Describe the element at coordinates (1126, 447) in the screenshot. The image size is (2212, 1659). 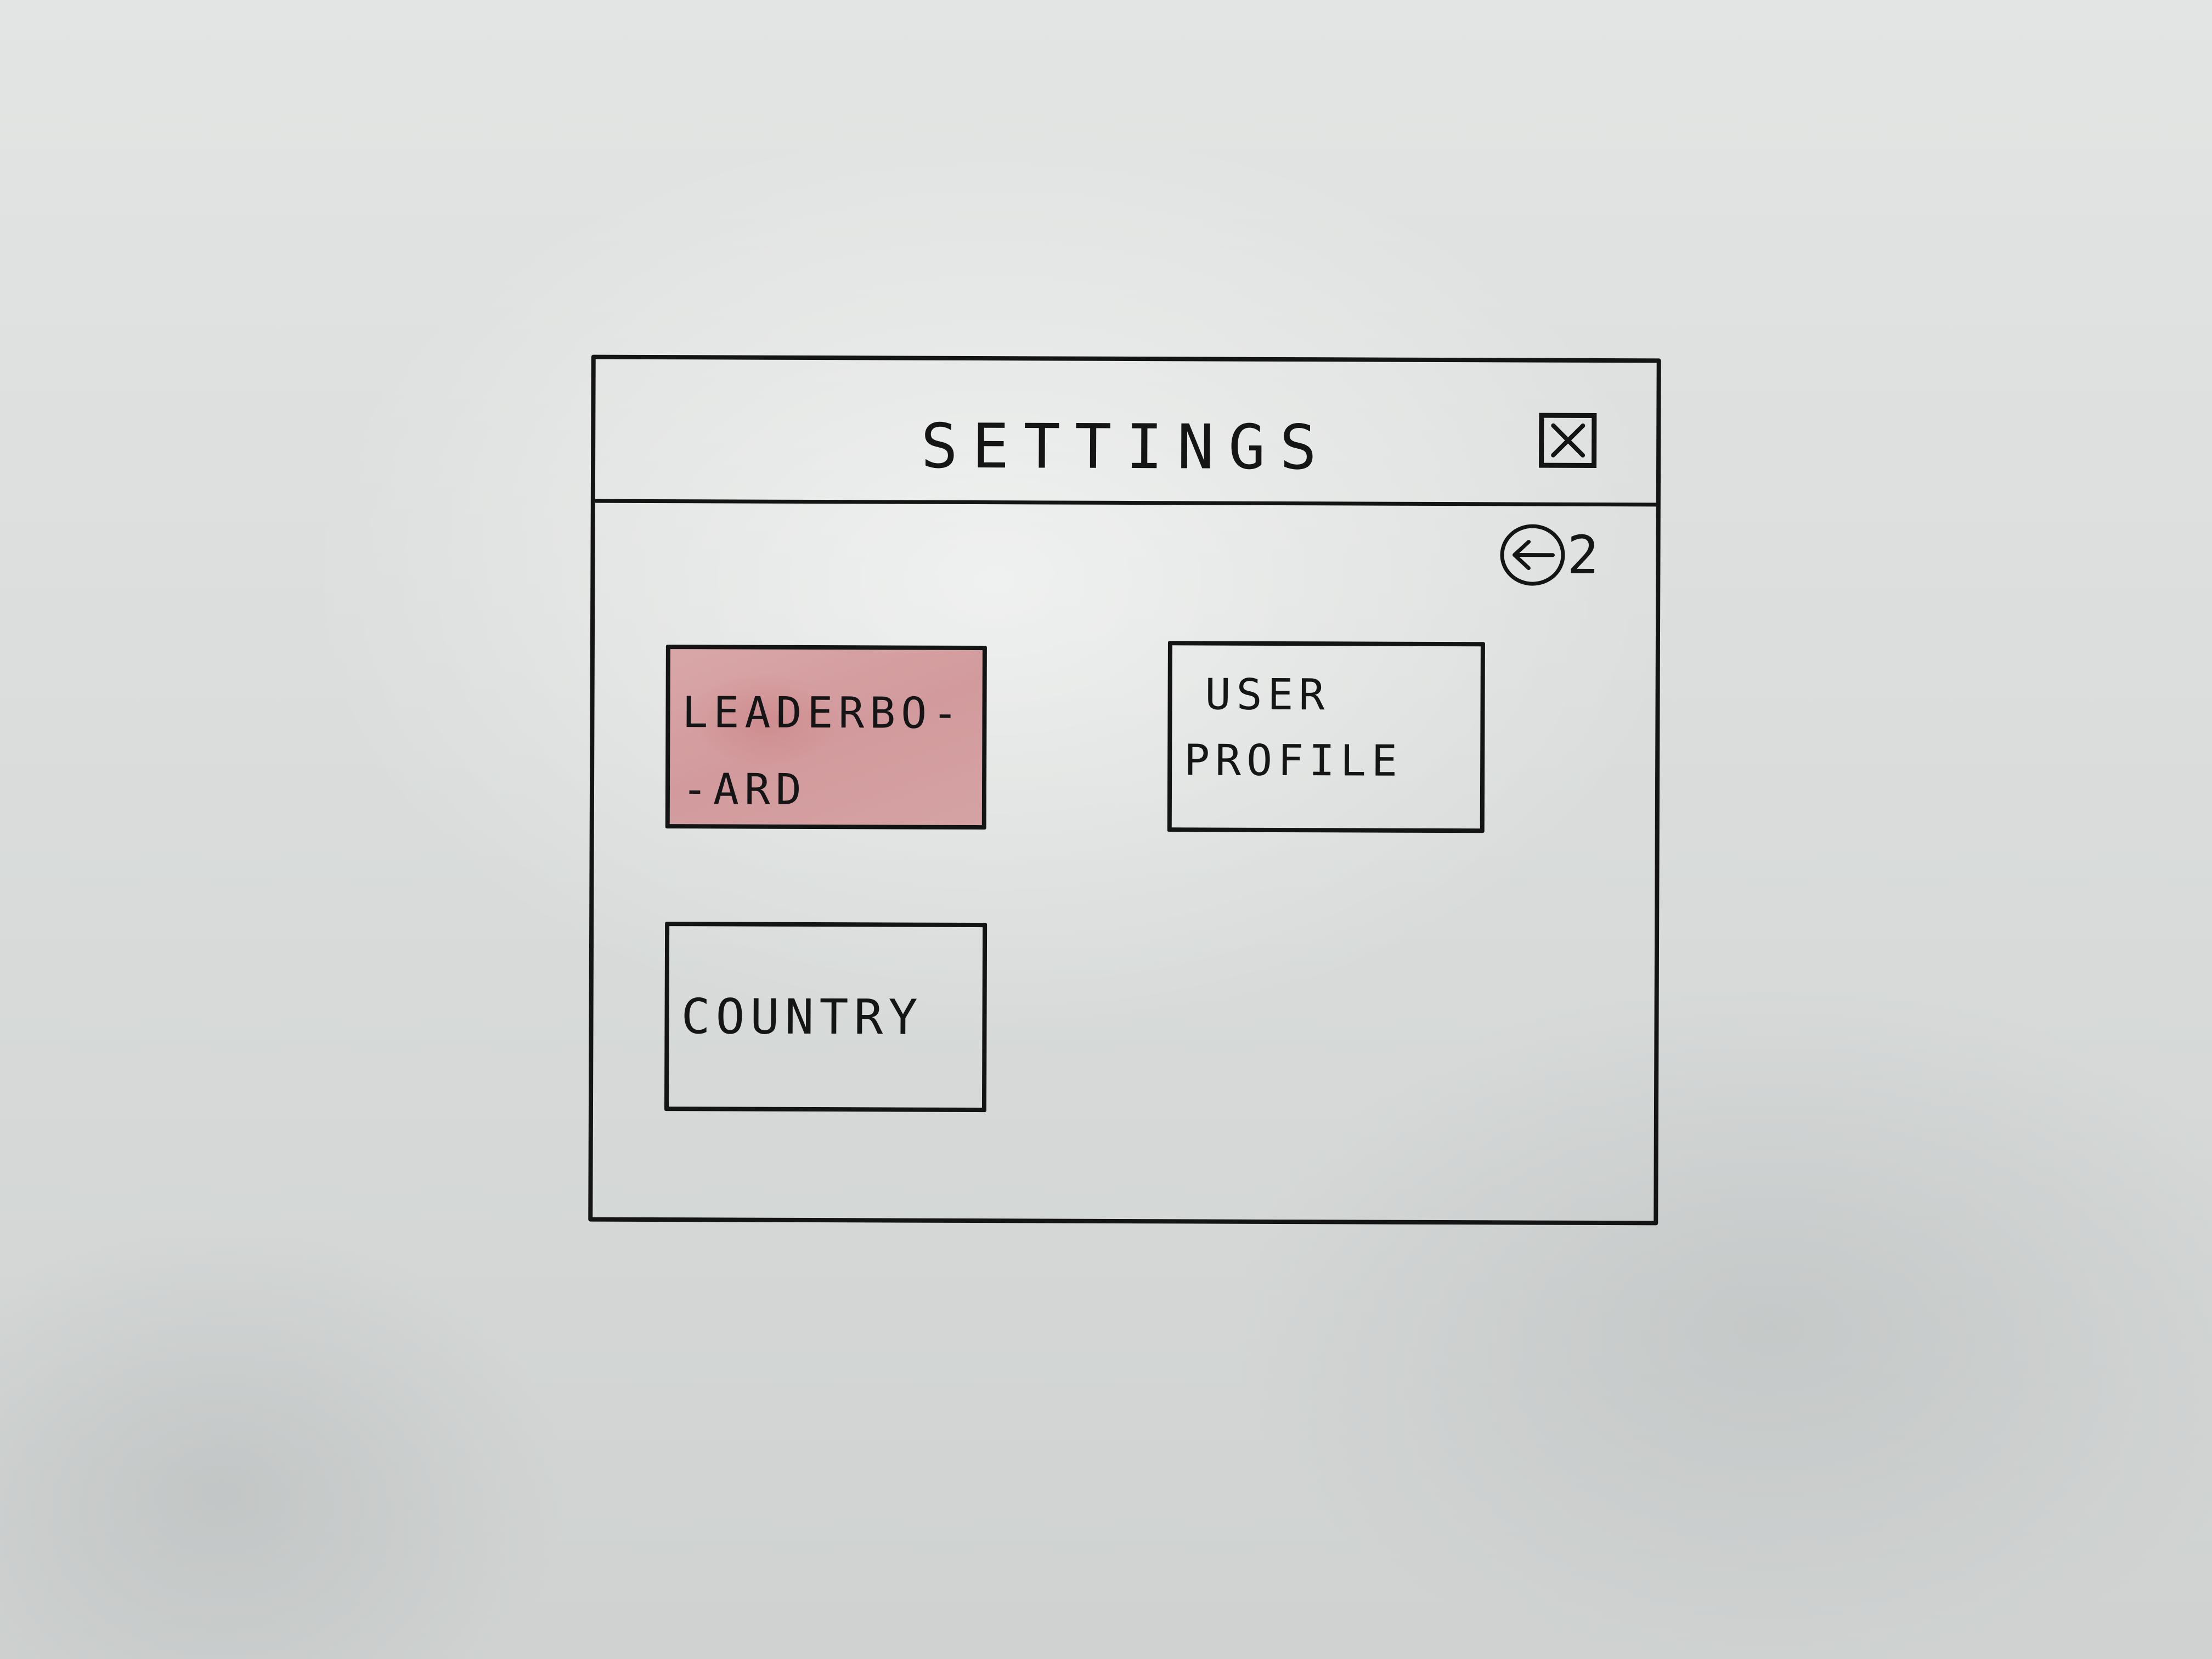
I see `page-title: SETTINGS` at that location.